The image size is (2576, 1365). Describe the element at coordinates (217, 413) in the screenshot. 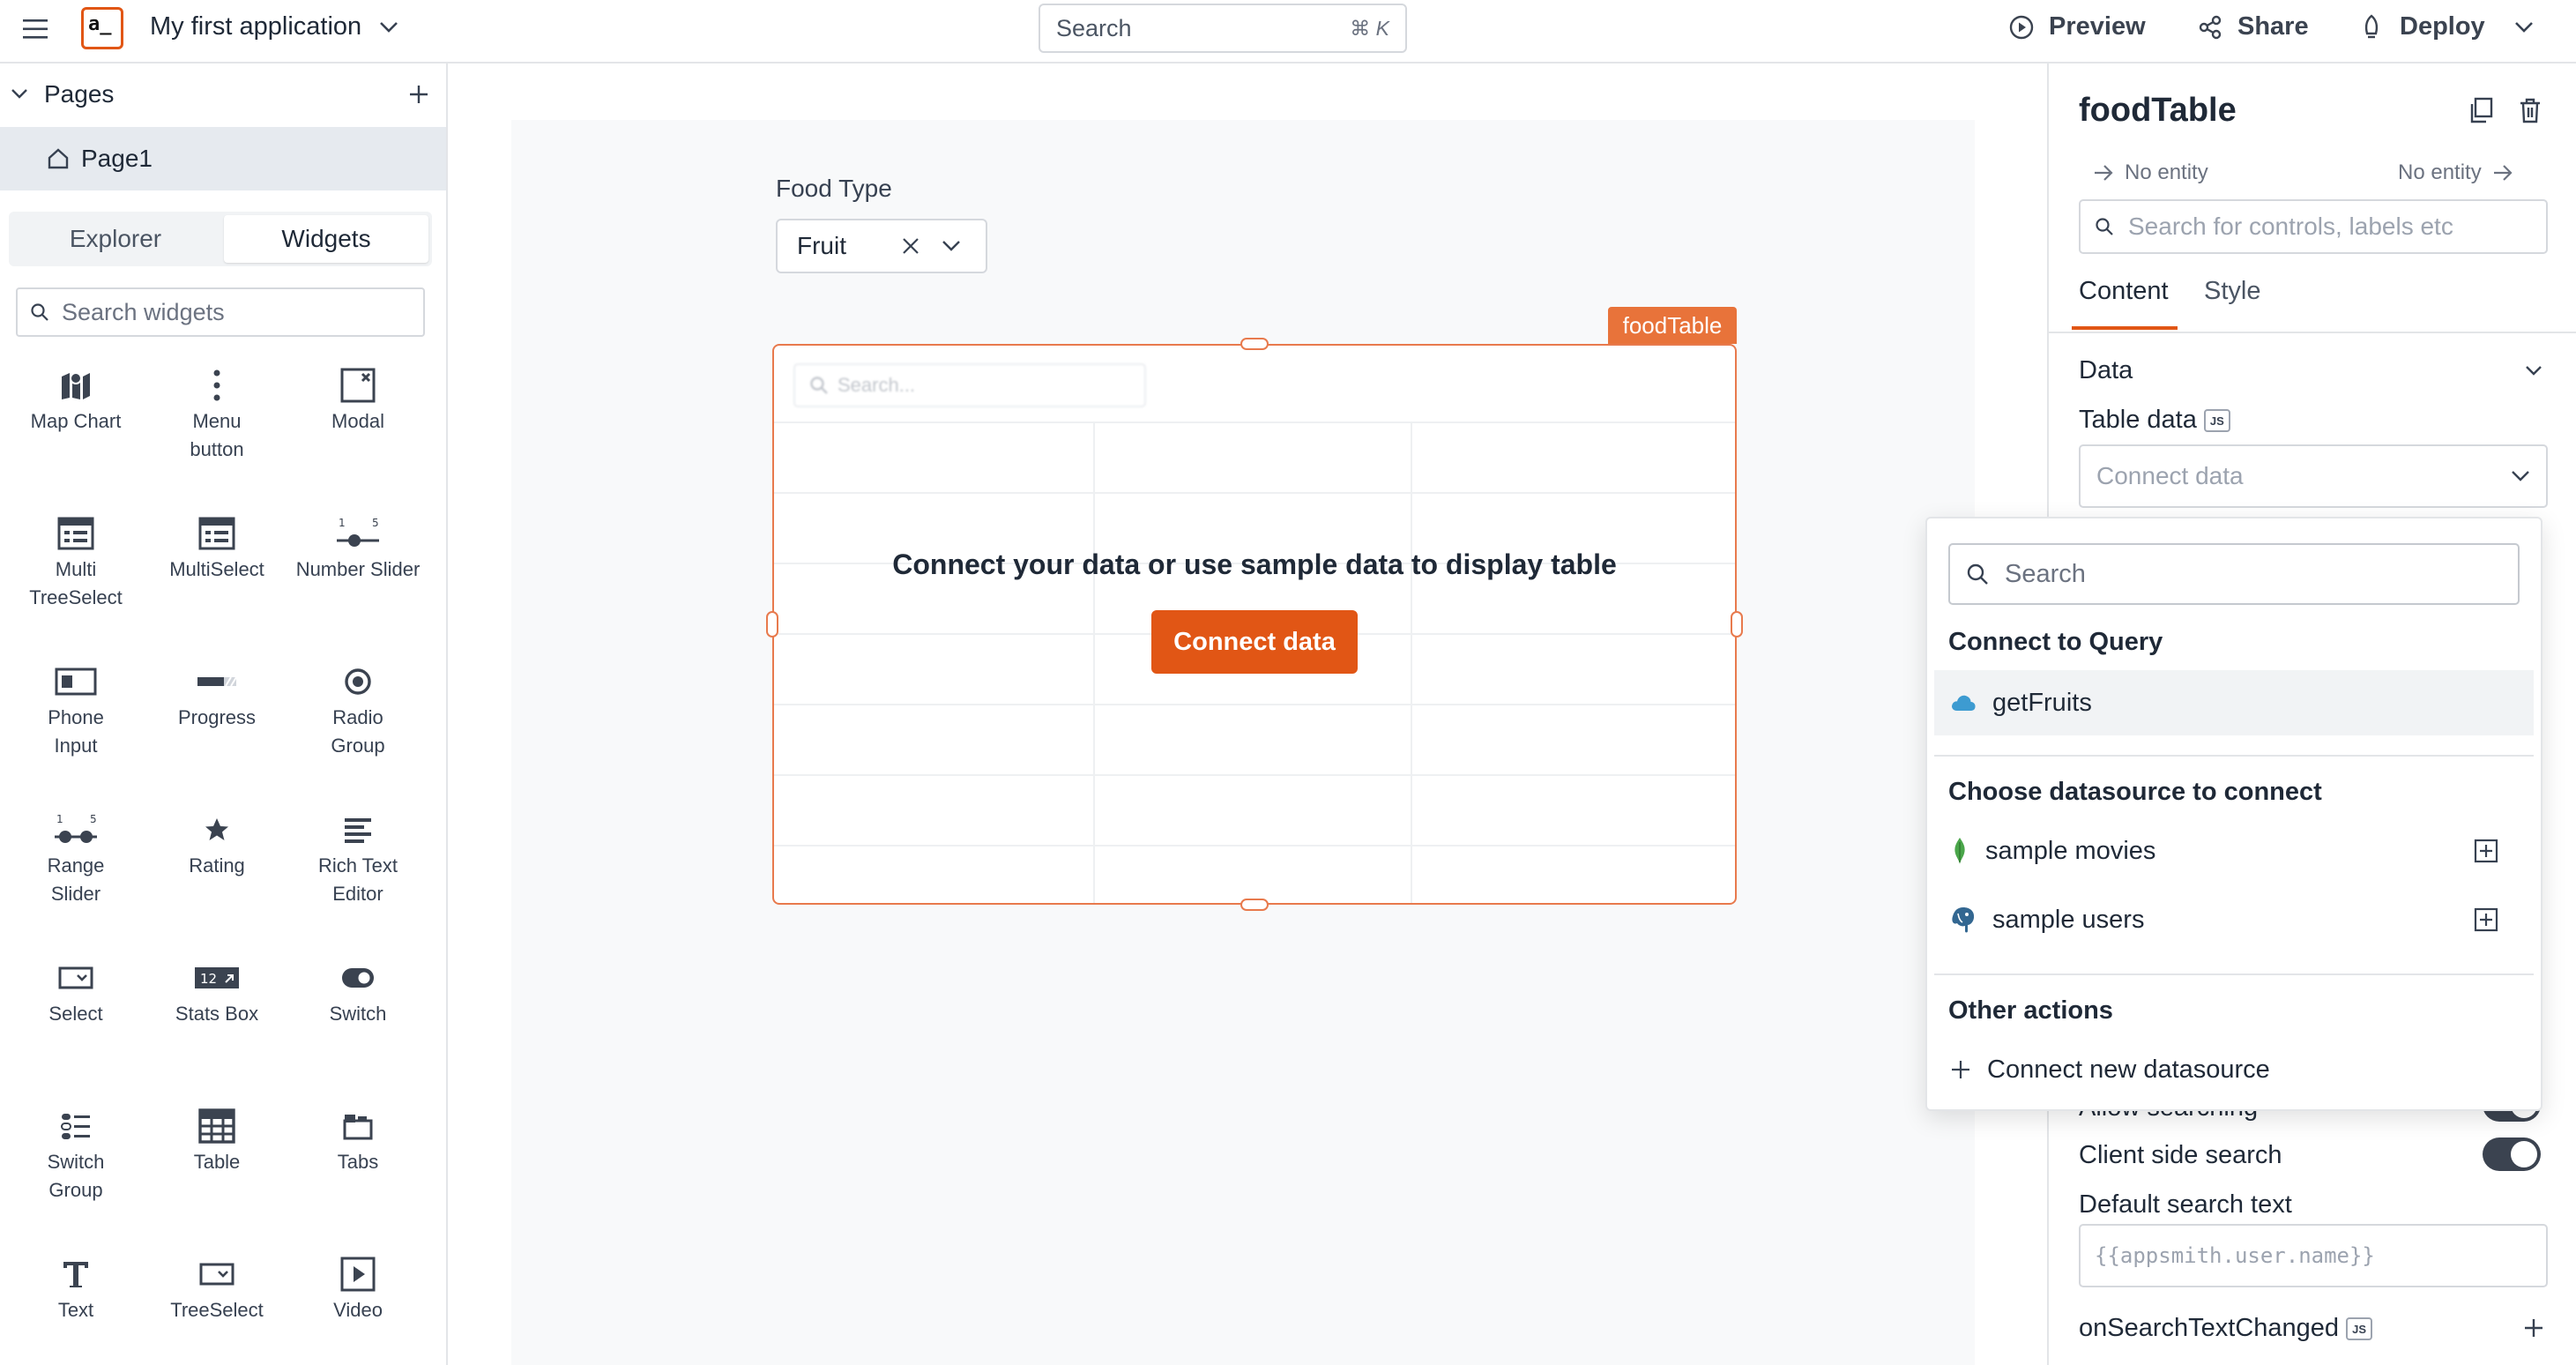

I see `widget-menu-button: Menu button` at that location.